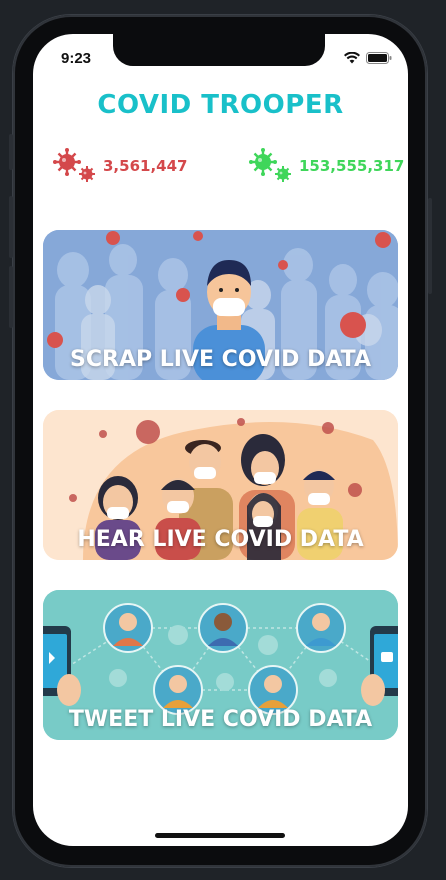 The image size is (446, 880). Describe the element at coordinates (379, 58) in the screenshot. I see `battery-icon` at that location.